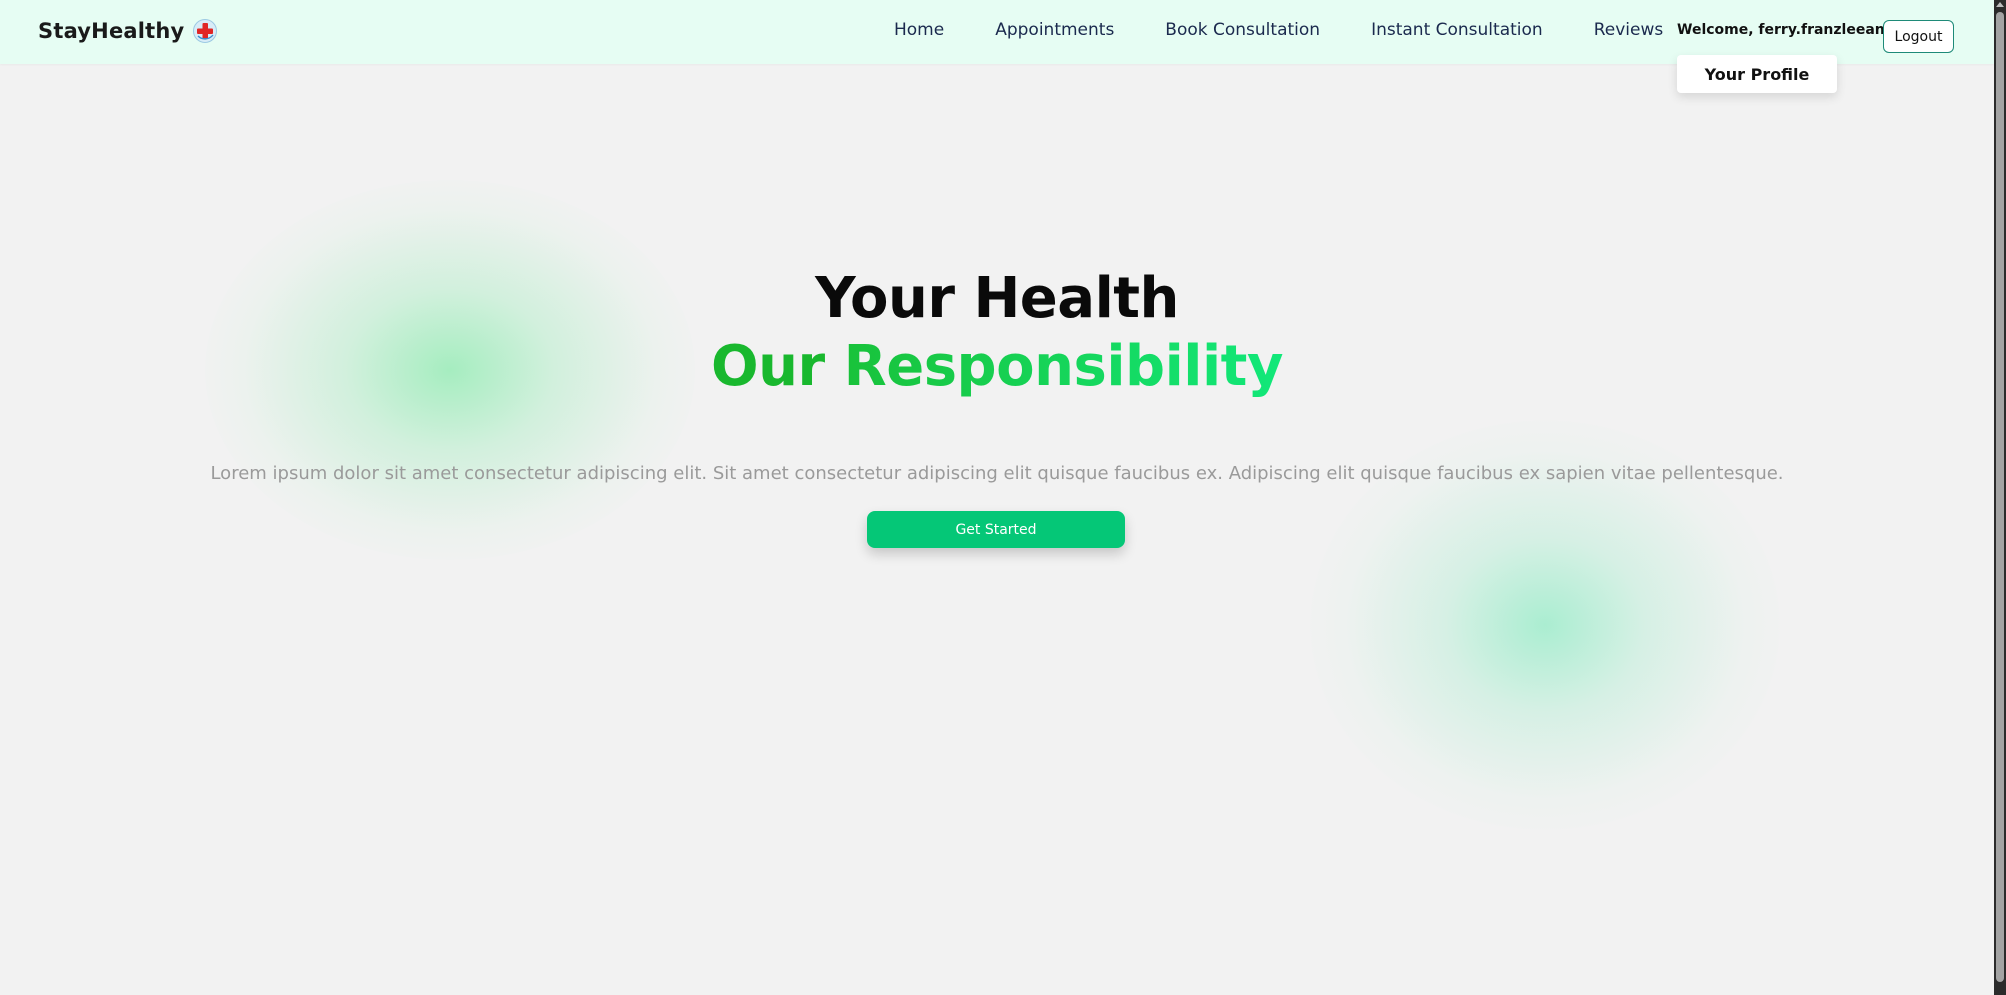  I want to click on nav-item-instant-consultation: Instant Consultation, so click(1457, 30).